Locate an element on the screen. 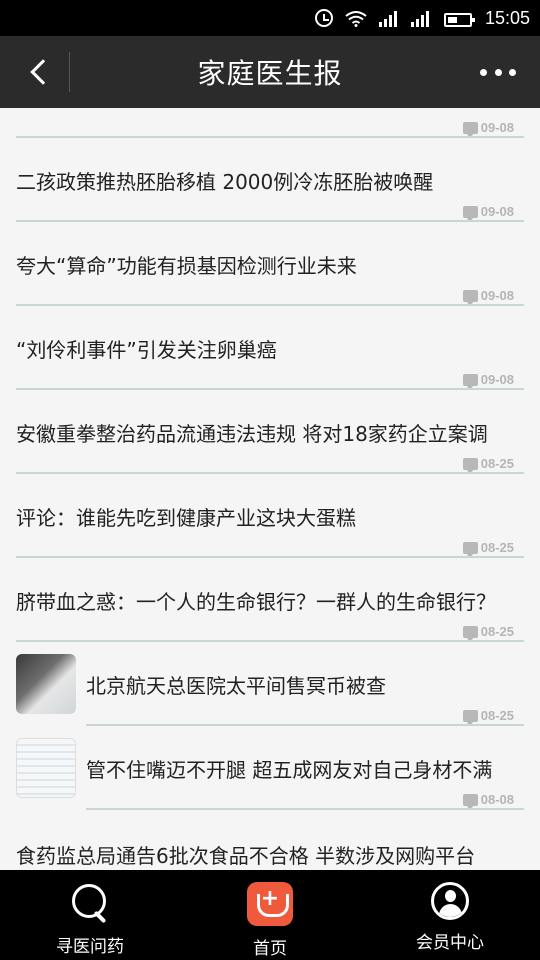  page-title: 家庭医生报 is located at coordinates (270, 73).